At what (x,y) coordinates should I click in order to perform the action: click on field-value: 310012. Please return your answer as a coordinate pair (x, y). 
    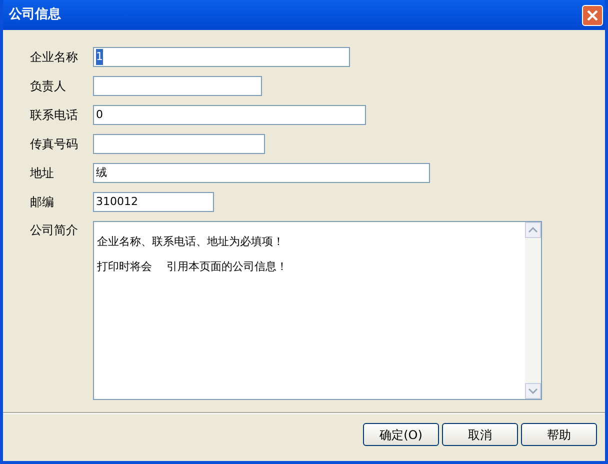
    Looking at the image, I should click on (117, 202).